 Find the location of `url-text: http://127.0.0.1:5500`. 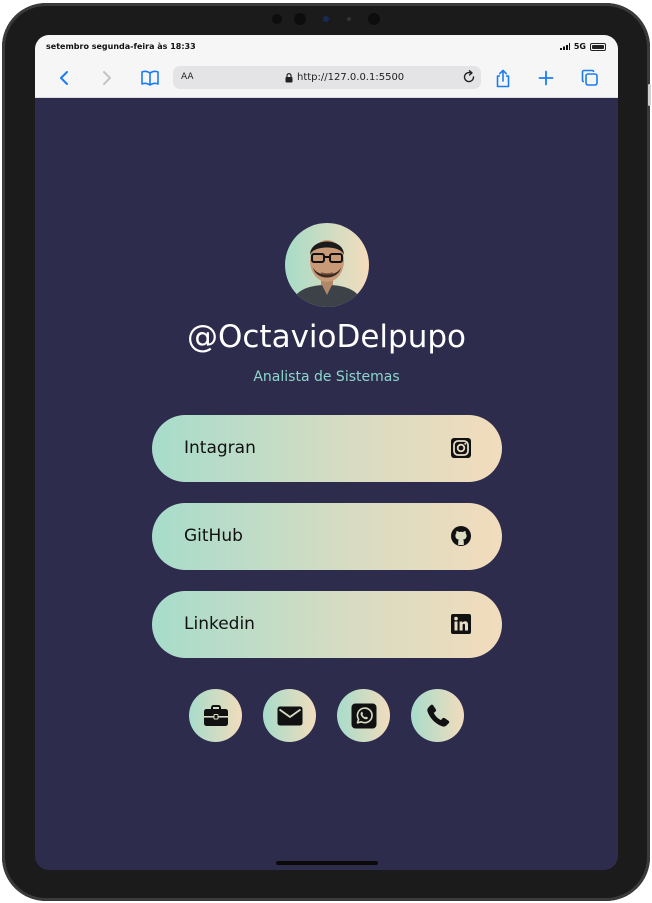

url-text: http://127.0.0.1:5500 is located at coordinates (351, 77).